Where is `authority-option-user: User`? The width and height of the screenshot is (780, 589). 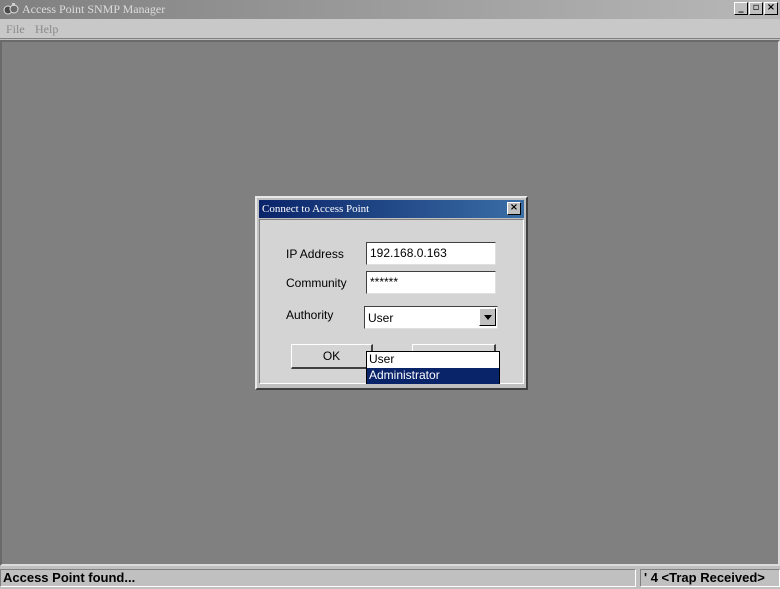 authority-option-user: User is located at coordinates (433, 360).